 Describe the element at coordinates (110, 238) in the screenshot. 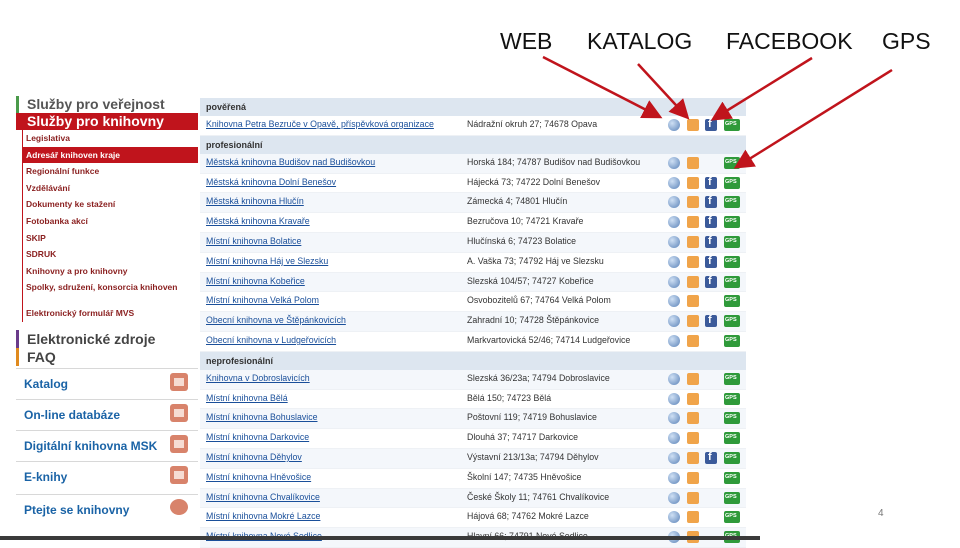

I see `sidebar-subitem-6: SKIP` at that location.